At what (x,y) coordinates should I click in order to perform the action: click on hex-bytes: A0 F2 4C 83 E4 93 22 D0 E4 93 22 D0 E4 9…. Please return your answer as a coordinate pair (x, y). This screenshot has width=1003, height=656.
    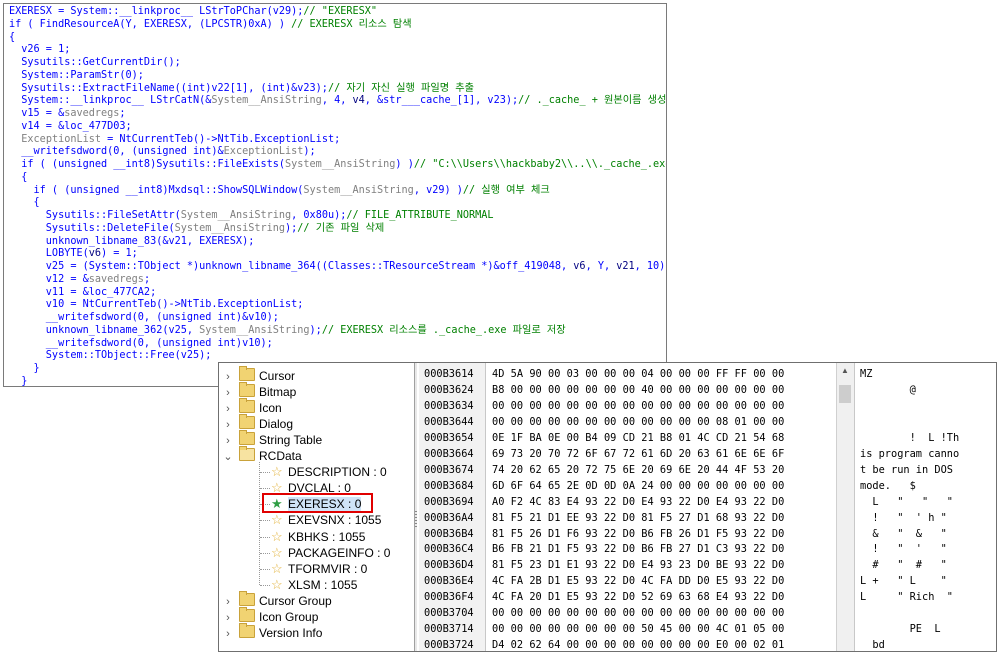
    Looking at the image, I should click on (638, 503).